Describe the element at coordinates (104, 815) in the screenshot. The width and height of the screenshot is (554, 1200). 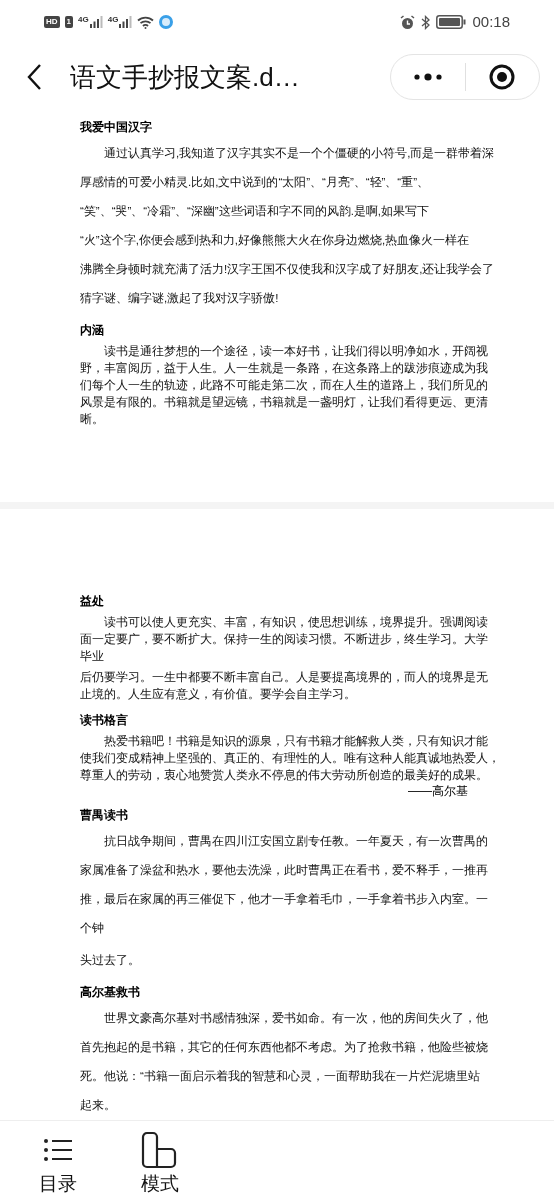
I see `section-heading: 曹禺读书` at that location.